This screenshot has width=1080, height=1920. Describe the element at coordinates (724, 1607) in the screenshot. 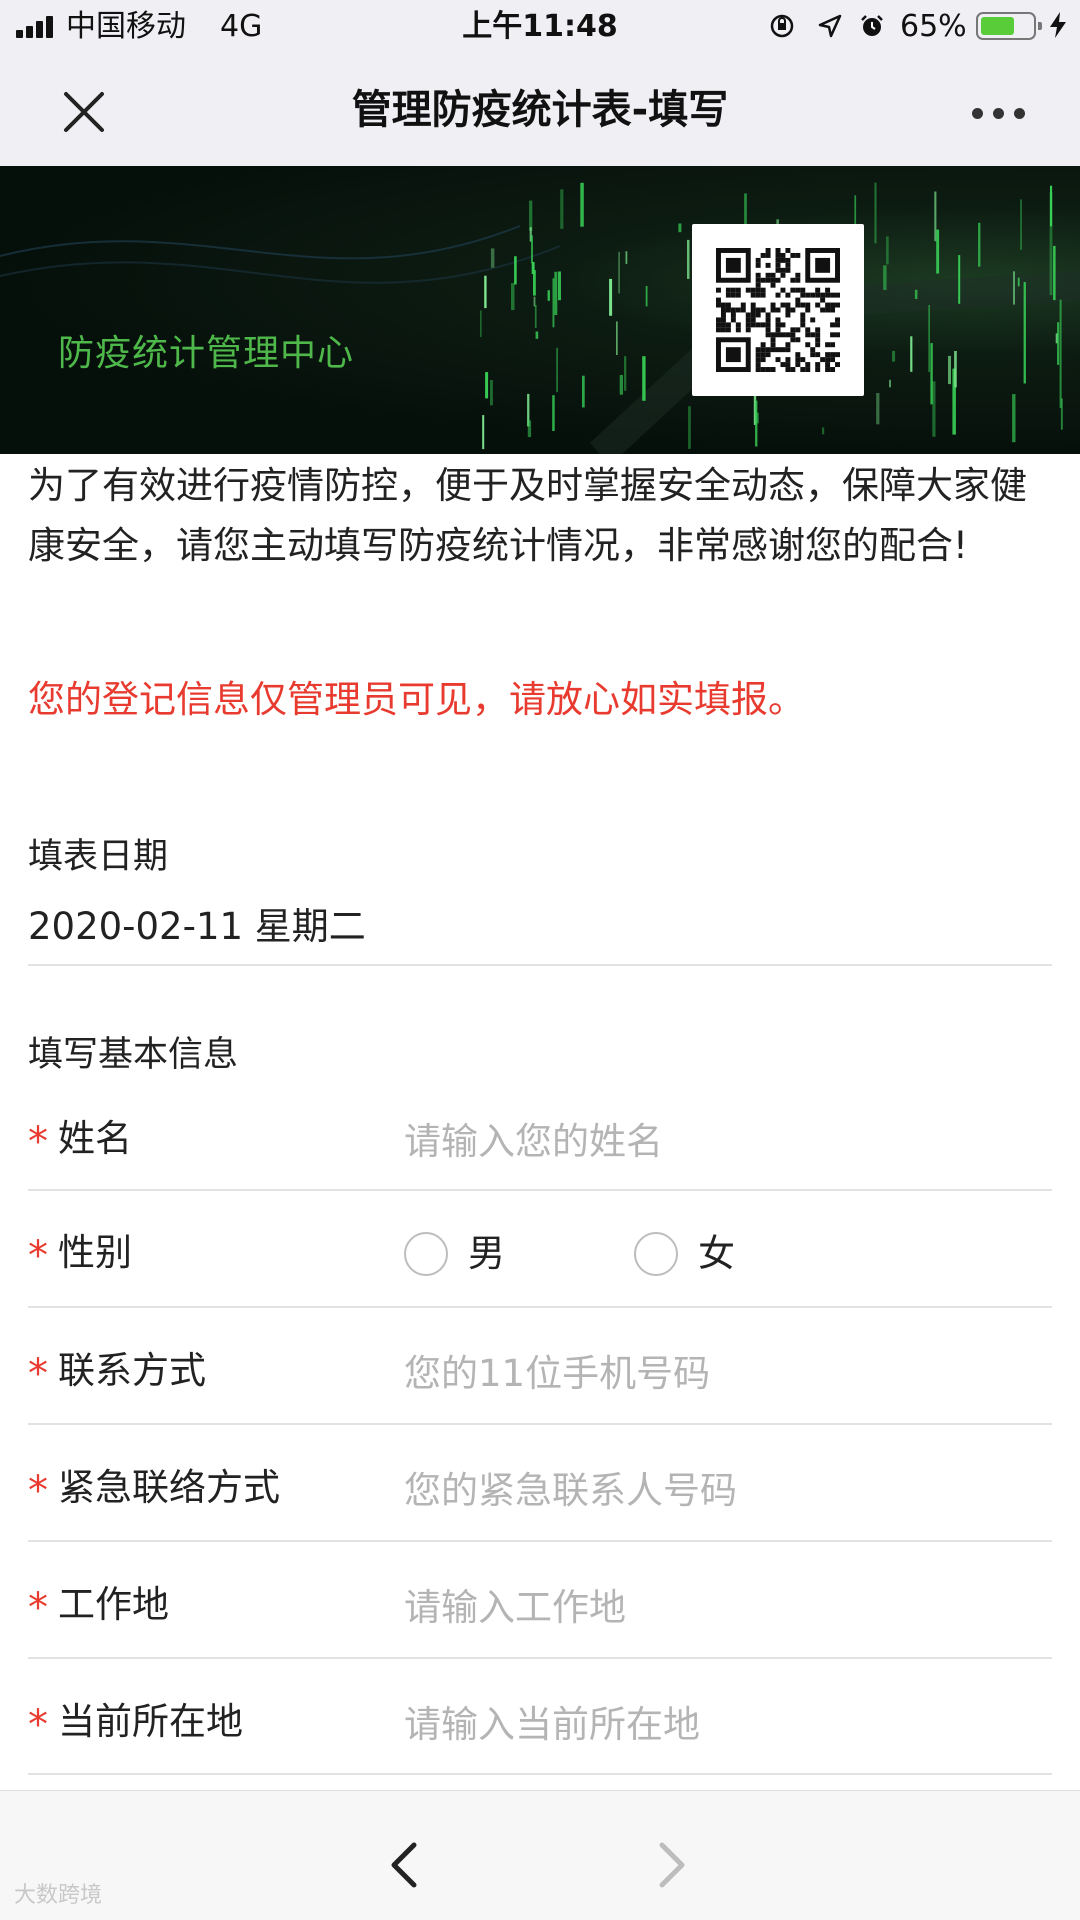

I see `workplace-input` at that location.